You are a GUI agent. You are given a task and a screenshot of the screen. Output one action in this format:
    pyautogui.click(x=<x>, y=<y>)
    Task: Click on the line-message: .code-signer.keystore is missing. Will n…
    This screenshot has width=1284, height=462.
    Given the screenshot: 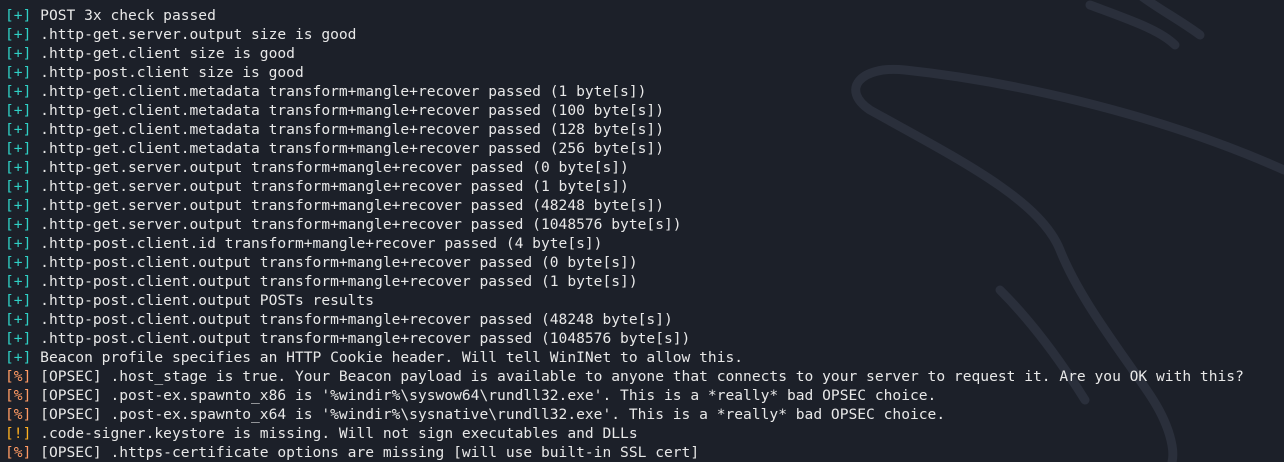 What is the action you would take?
    pyautogui.click(x=339, y=433)
    